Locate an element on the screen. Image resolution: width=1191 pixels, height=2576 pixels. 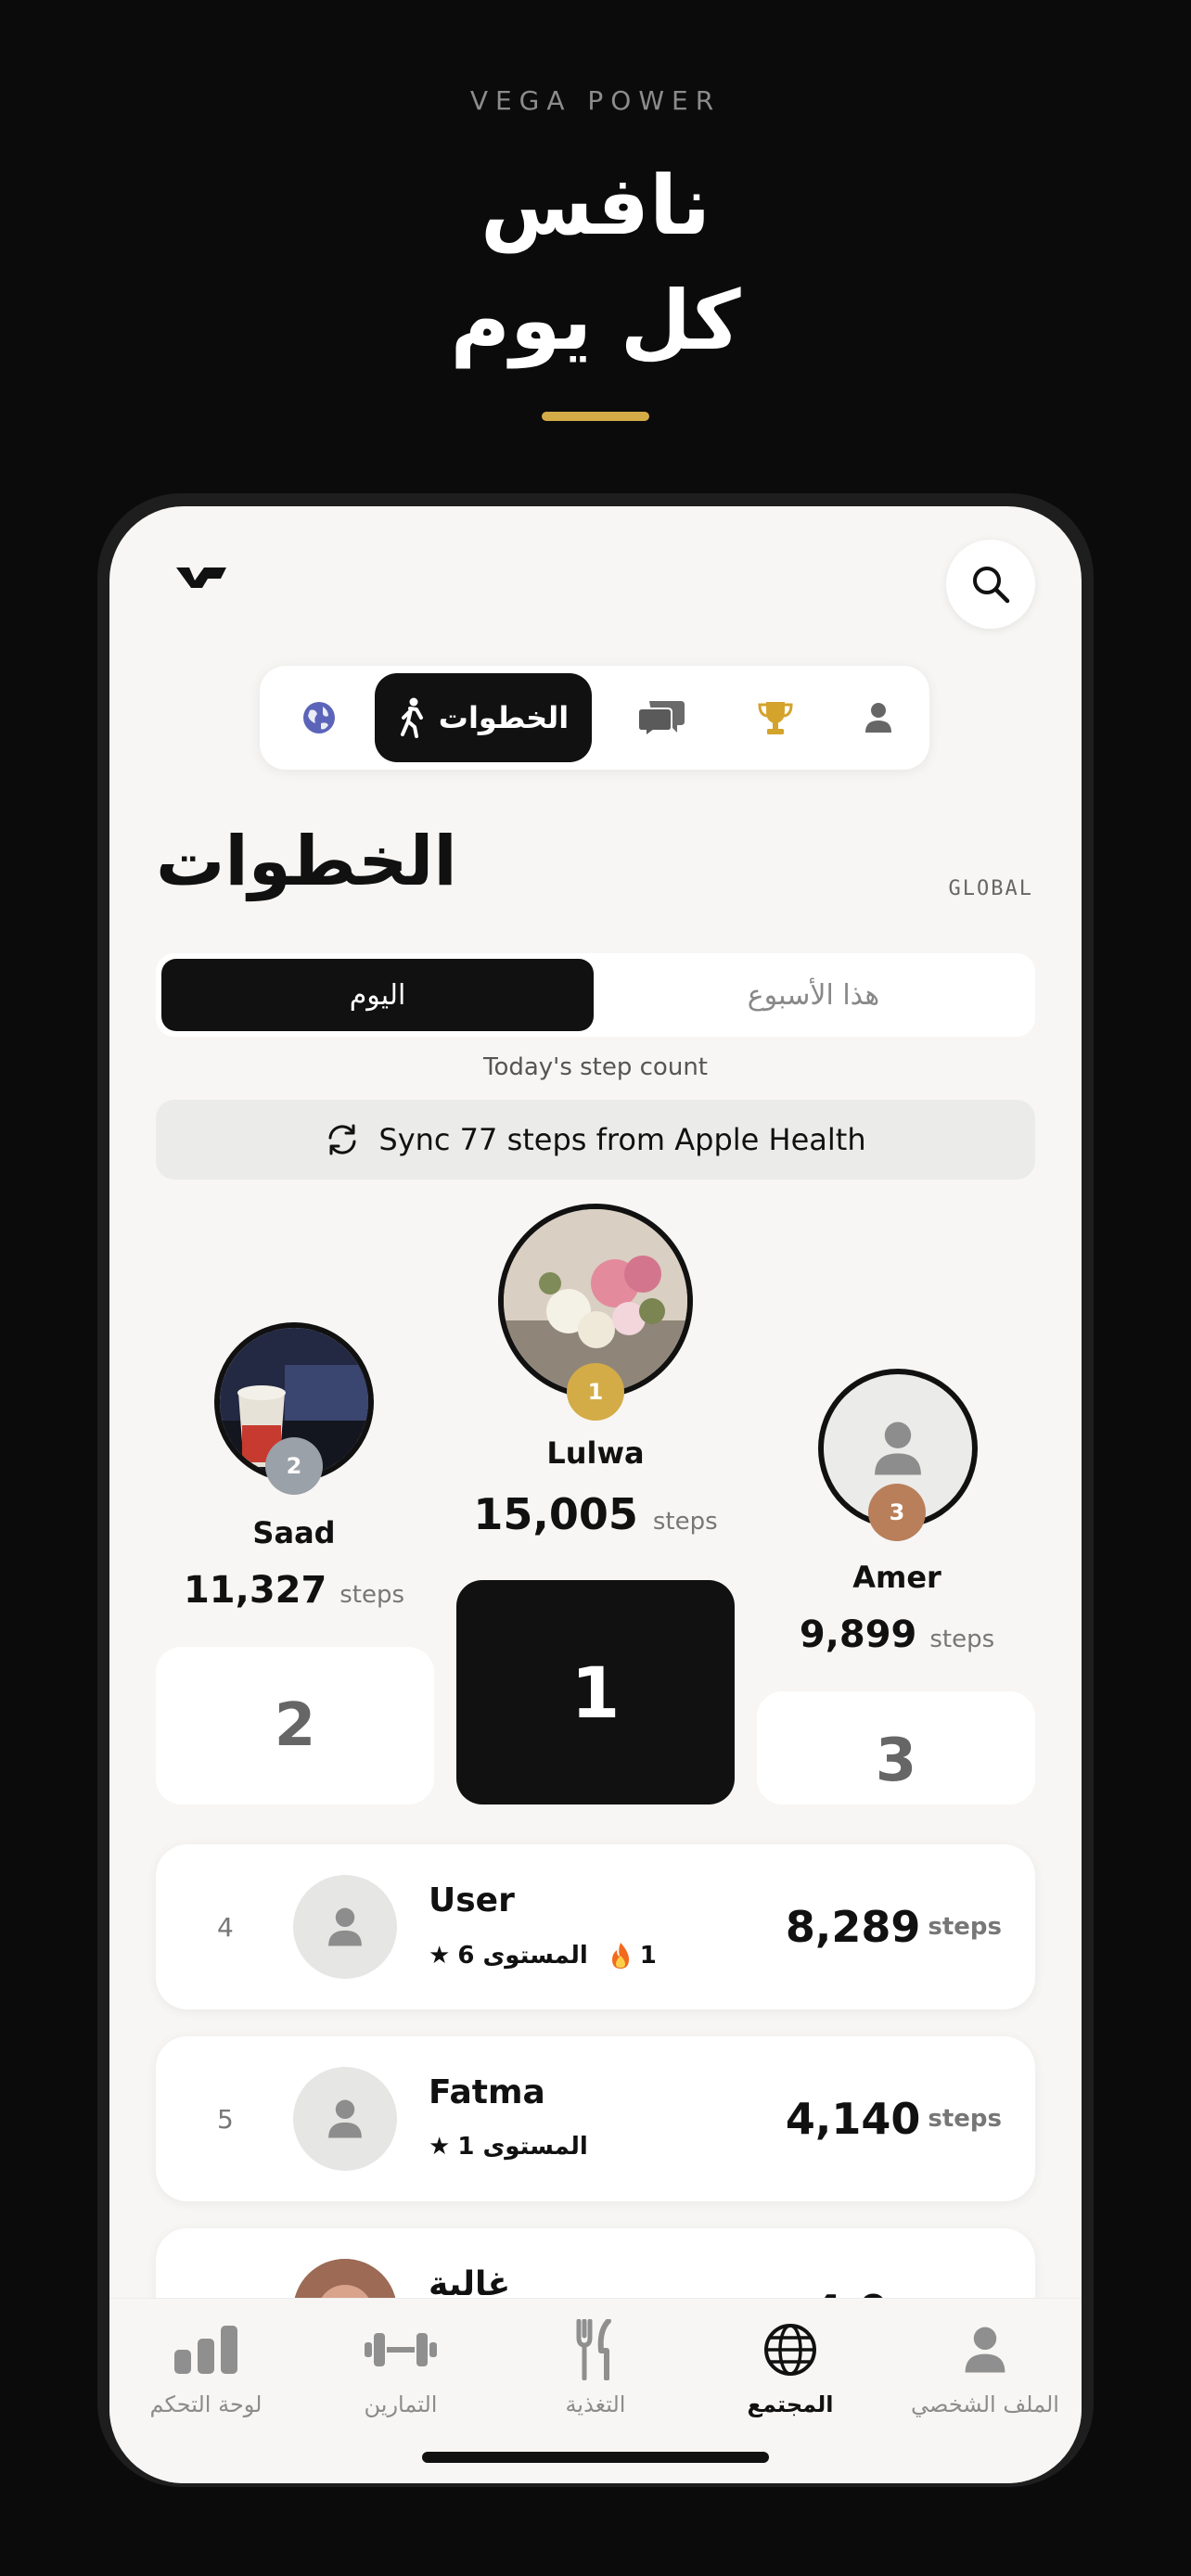
search-icon is located at coordinates (992, 585).